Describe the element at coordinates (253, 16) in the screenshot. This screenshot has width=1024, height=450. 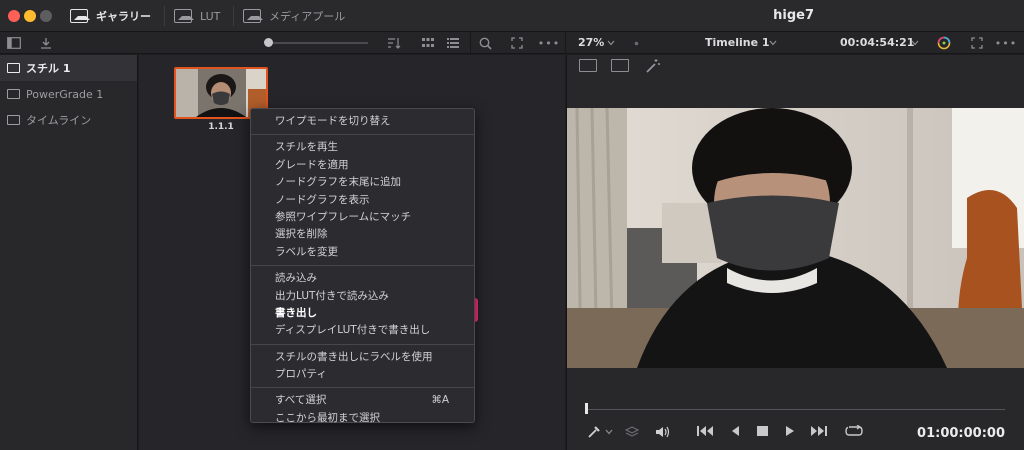
I see `media-pool-icon` at that location.